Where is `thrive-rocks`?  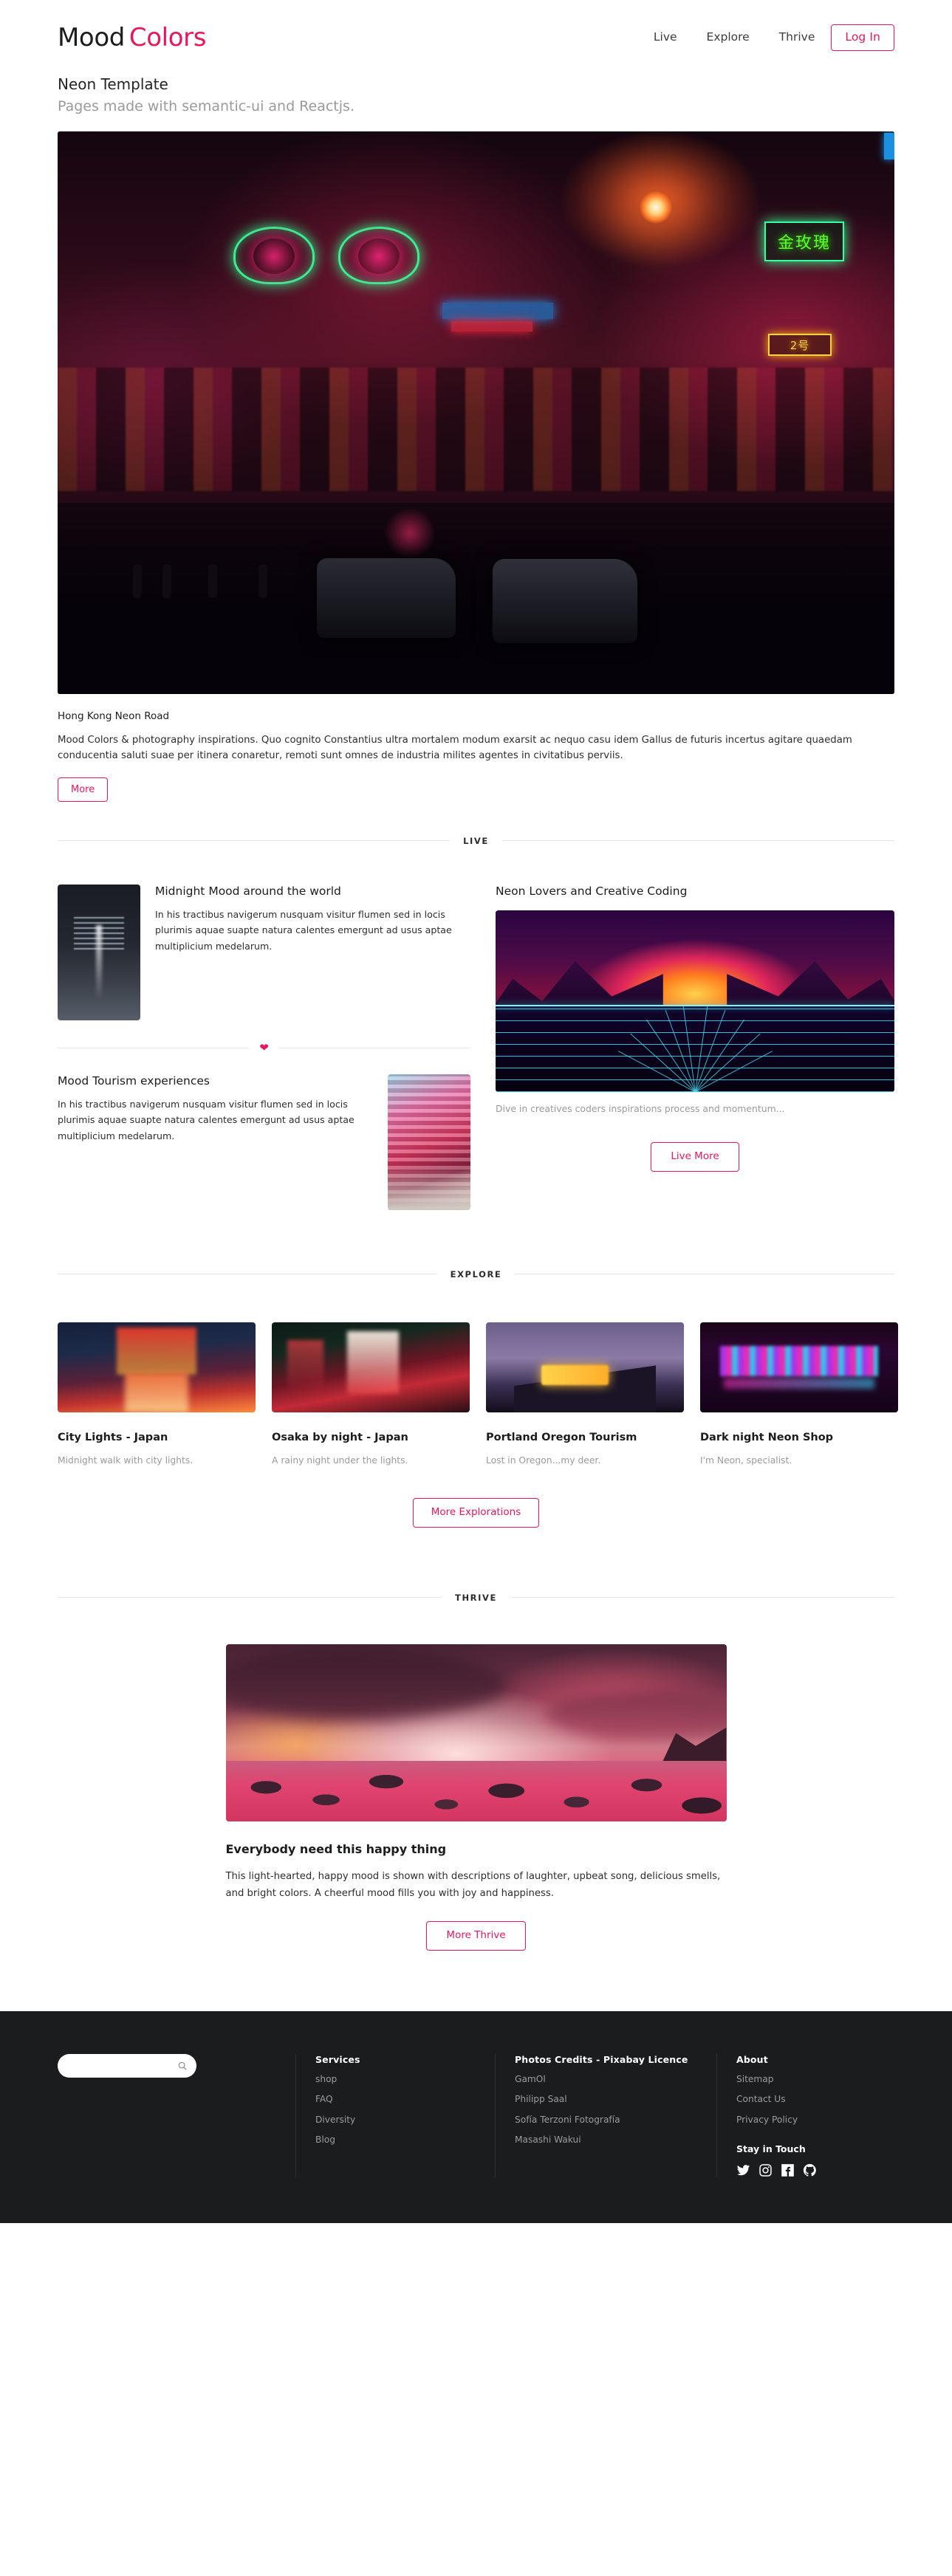 thrive-rocks is located at coordinates (476, 1793).